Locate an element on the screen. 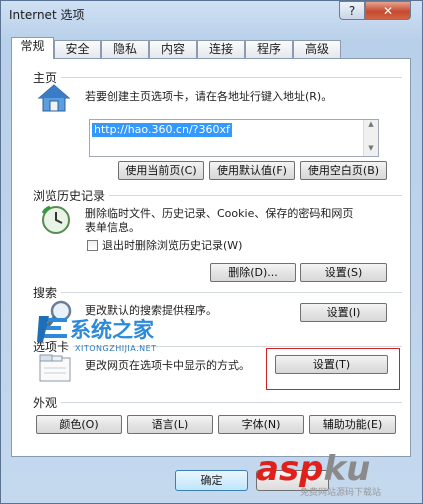 This screenshot has width=423, height=504. tab-advanced: 高级 is located at coordinates (317, 49).